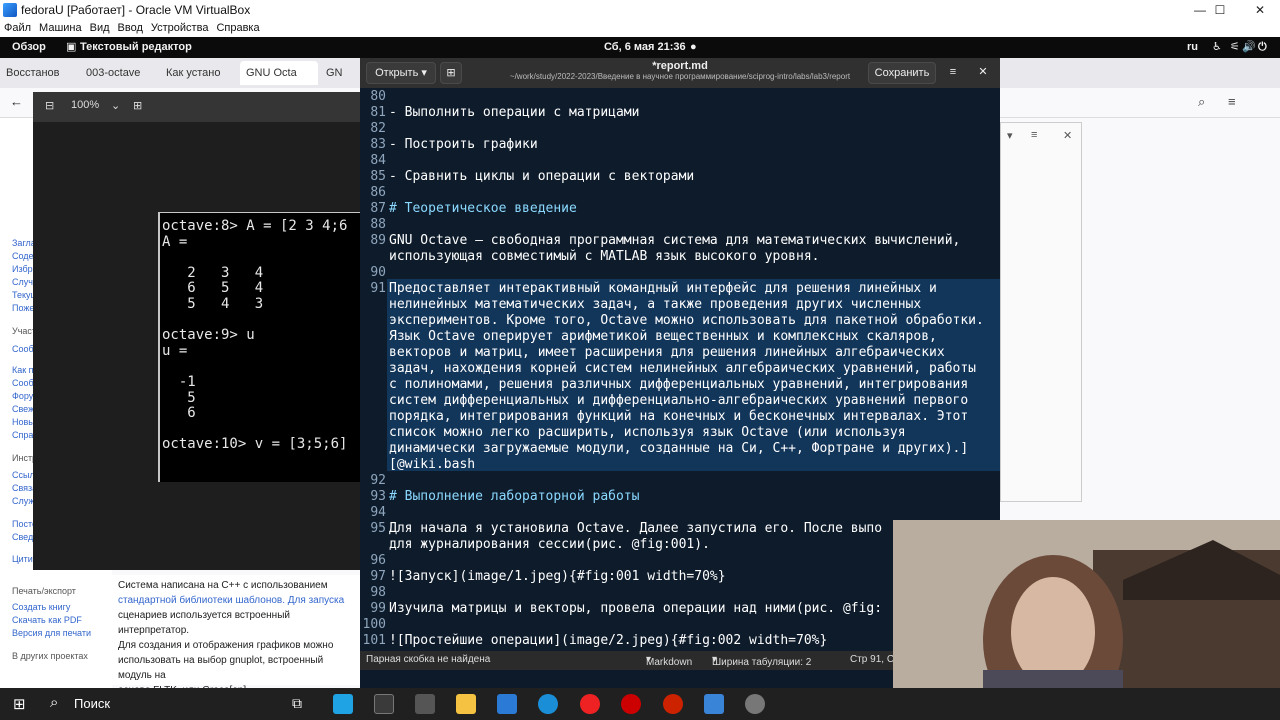 Image resolution: width=1280 pixels, height=720 pixels. What do you see at coordinates (378, 576) in the screenshot?
I see `line-number: 97` at bounding box center [378, 576].